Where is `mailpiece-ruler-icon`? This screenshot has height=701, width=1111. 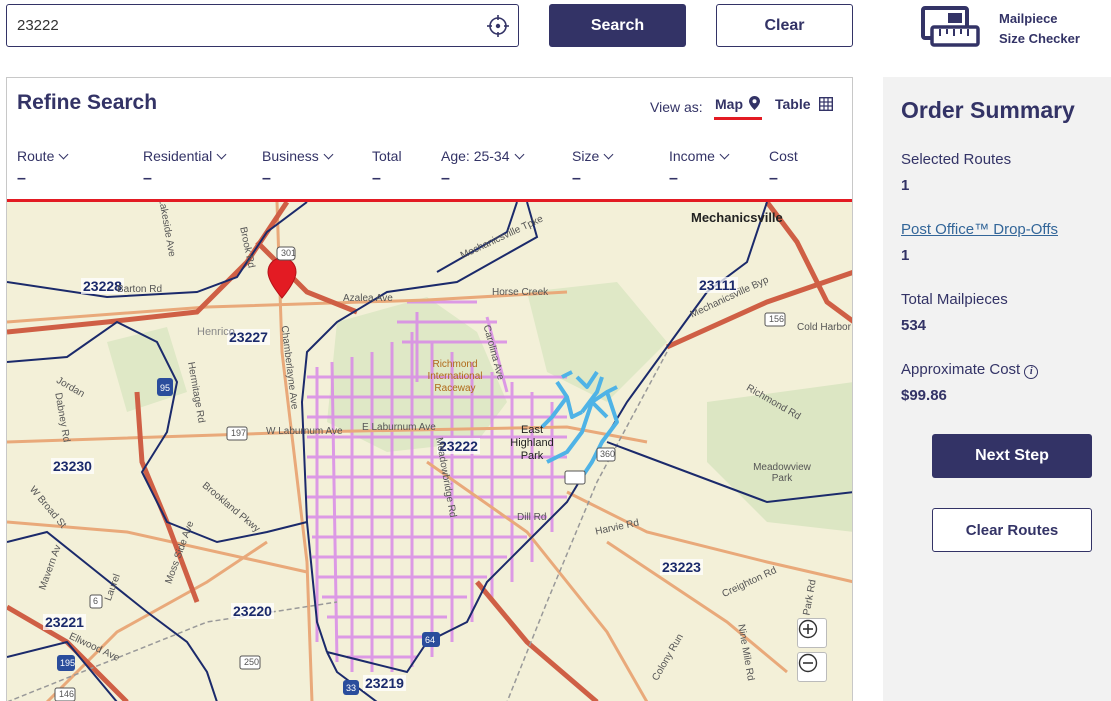 mailpiece-ruler-icon is located at coordinates (950, 26).